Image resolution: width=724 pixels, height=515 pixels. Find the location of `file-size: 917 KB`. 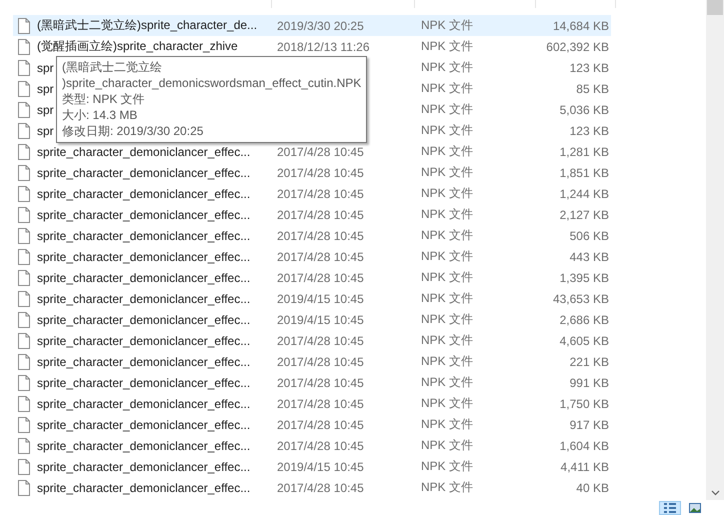

file-size: 917 KB is located at coordinates (588, 425).